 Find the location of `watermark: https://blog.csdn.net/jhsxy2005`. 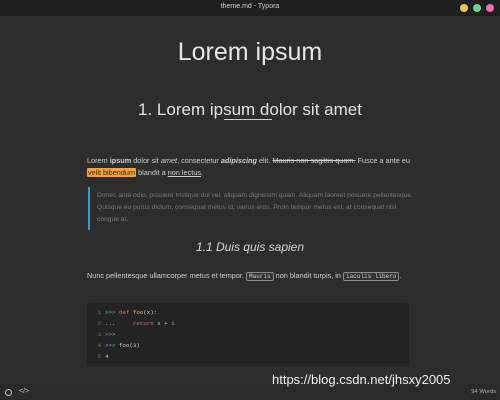

watermark: https://blog.csdn.net/jhsxy2005 is located at coordinates (361, 379).